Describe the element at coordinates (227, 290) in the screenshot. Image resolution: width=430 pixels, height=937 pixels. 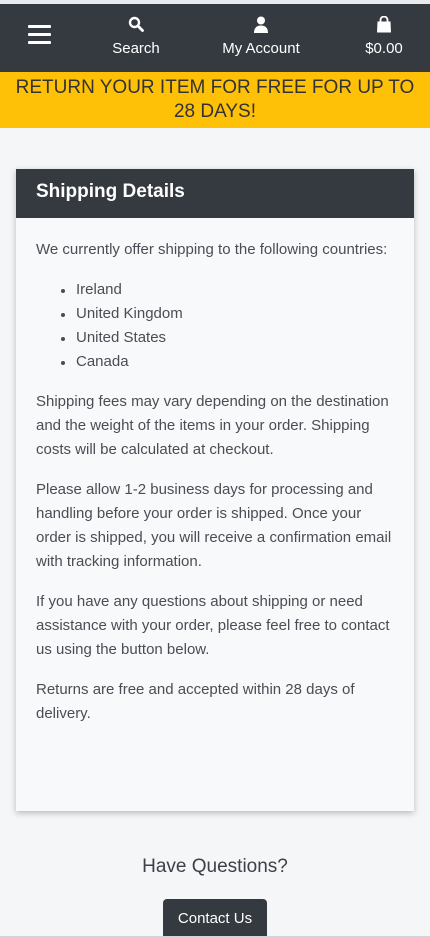
I see `country-item: Ireland` at that location.